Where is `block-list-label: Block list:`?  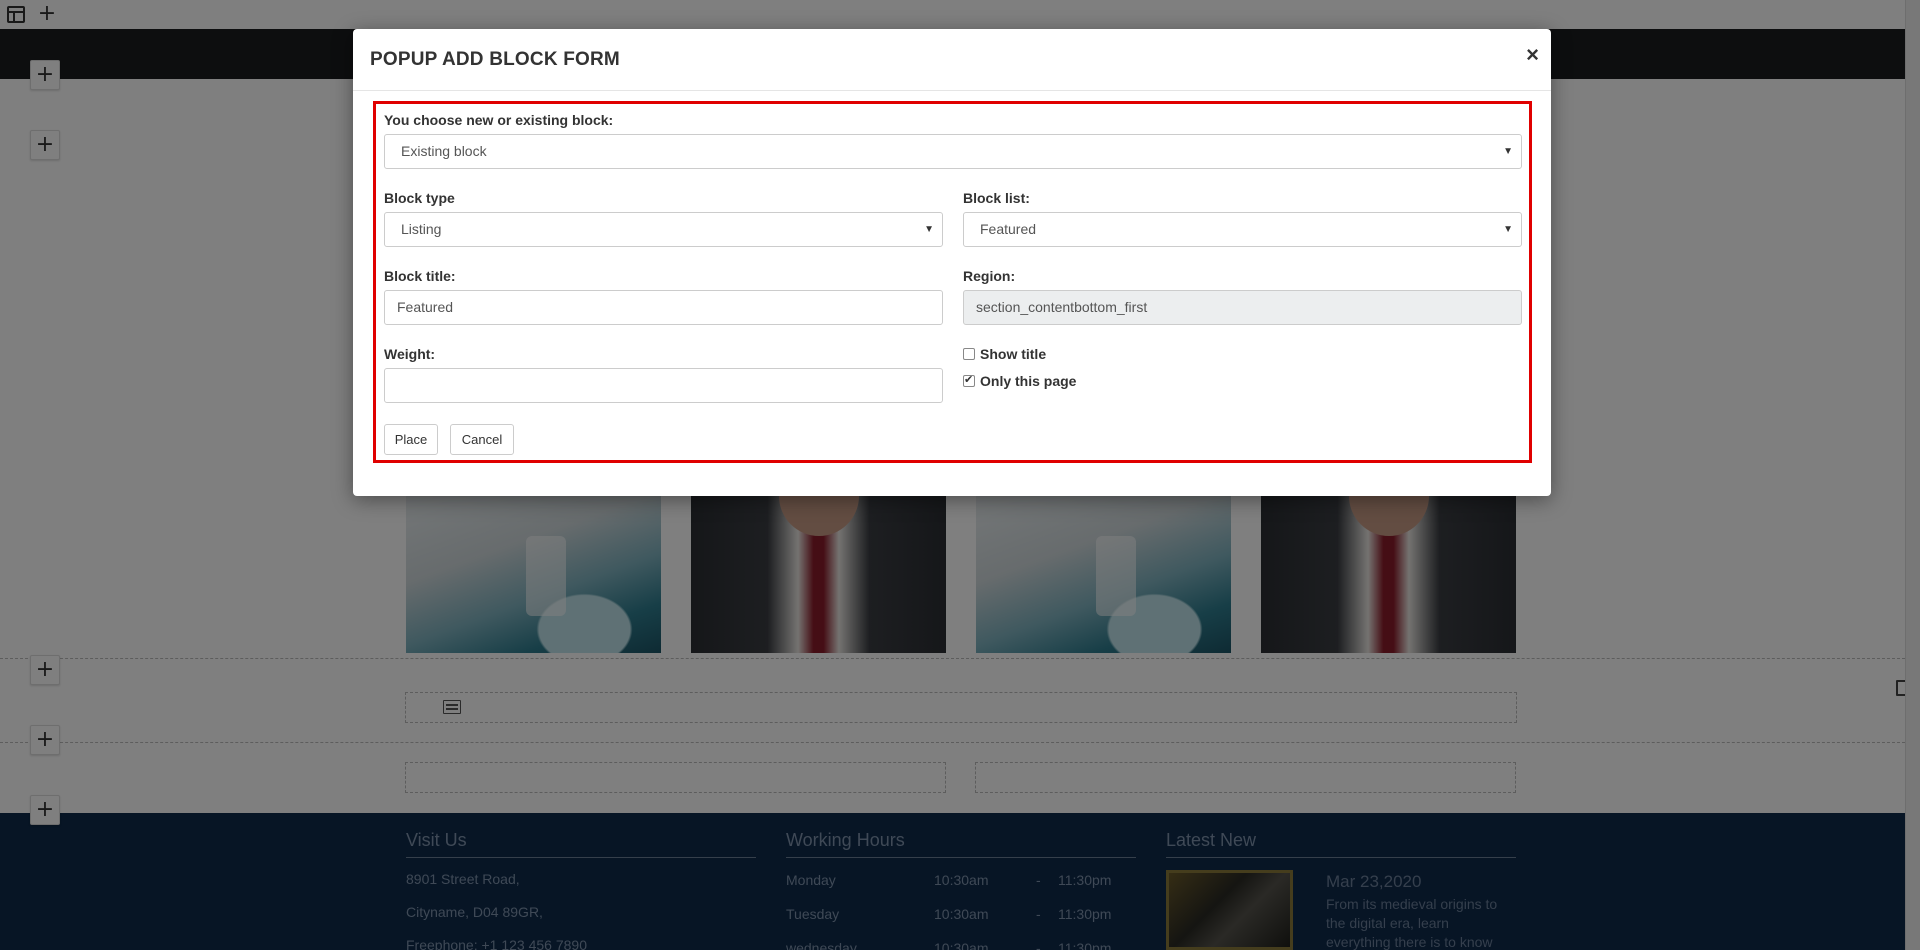
block-list-label: Block list: is located at coordinates (996, 198).